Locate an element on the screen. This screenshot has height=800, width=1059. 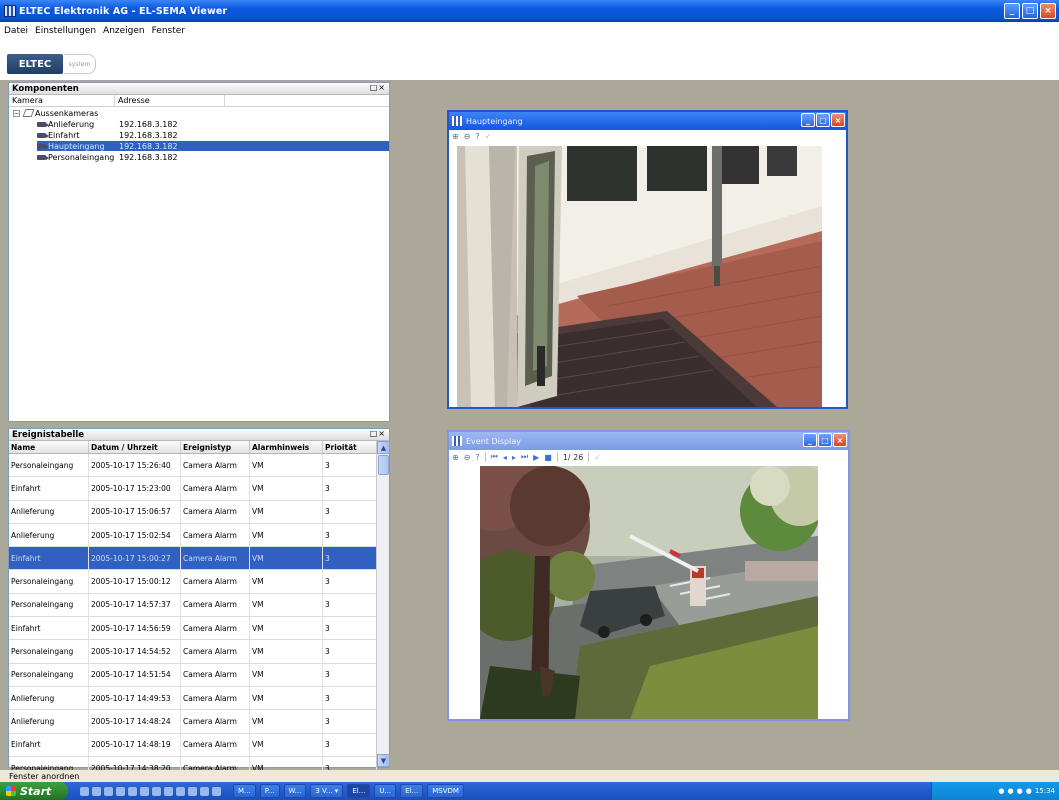
skip-to-first-icon: ⏮ is located at coordinates (494, 457).